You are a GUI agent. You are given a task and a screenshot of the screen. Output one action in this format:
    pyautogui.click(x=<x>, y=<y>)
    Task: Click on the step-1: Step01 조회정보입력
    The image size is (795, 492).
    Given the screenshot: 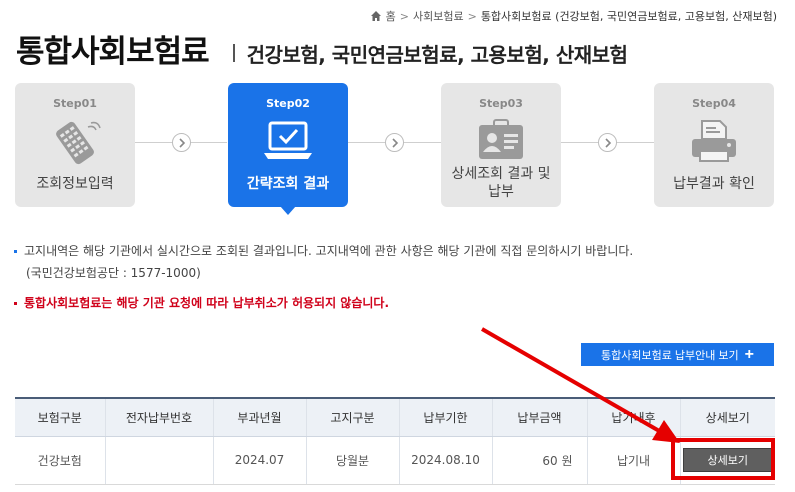 What is the action you would take?
    pyautogui.click(x=75, y=145)
    